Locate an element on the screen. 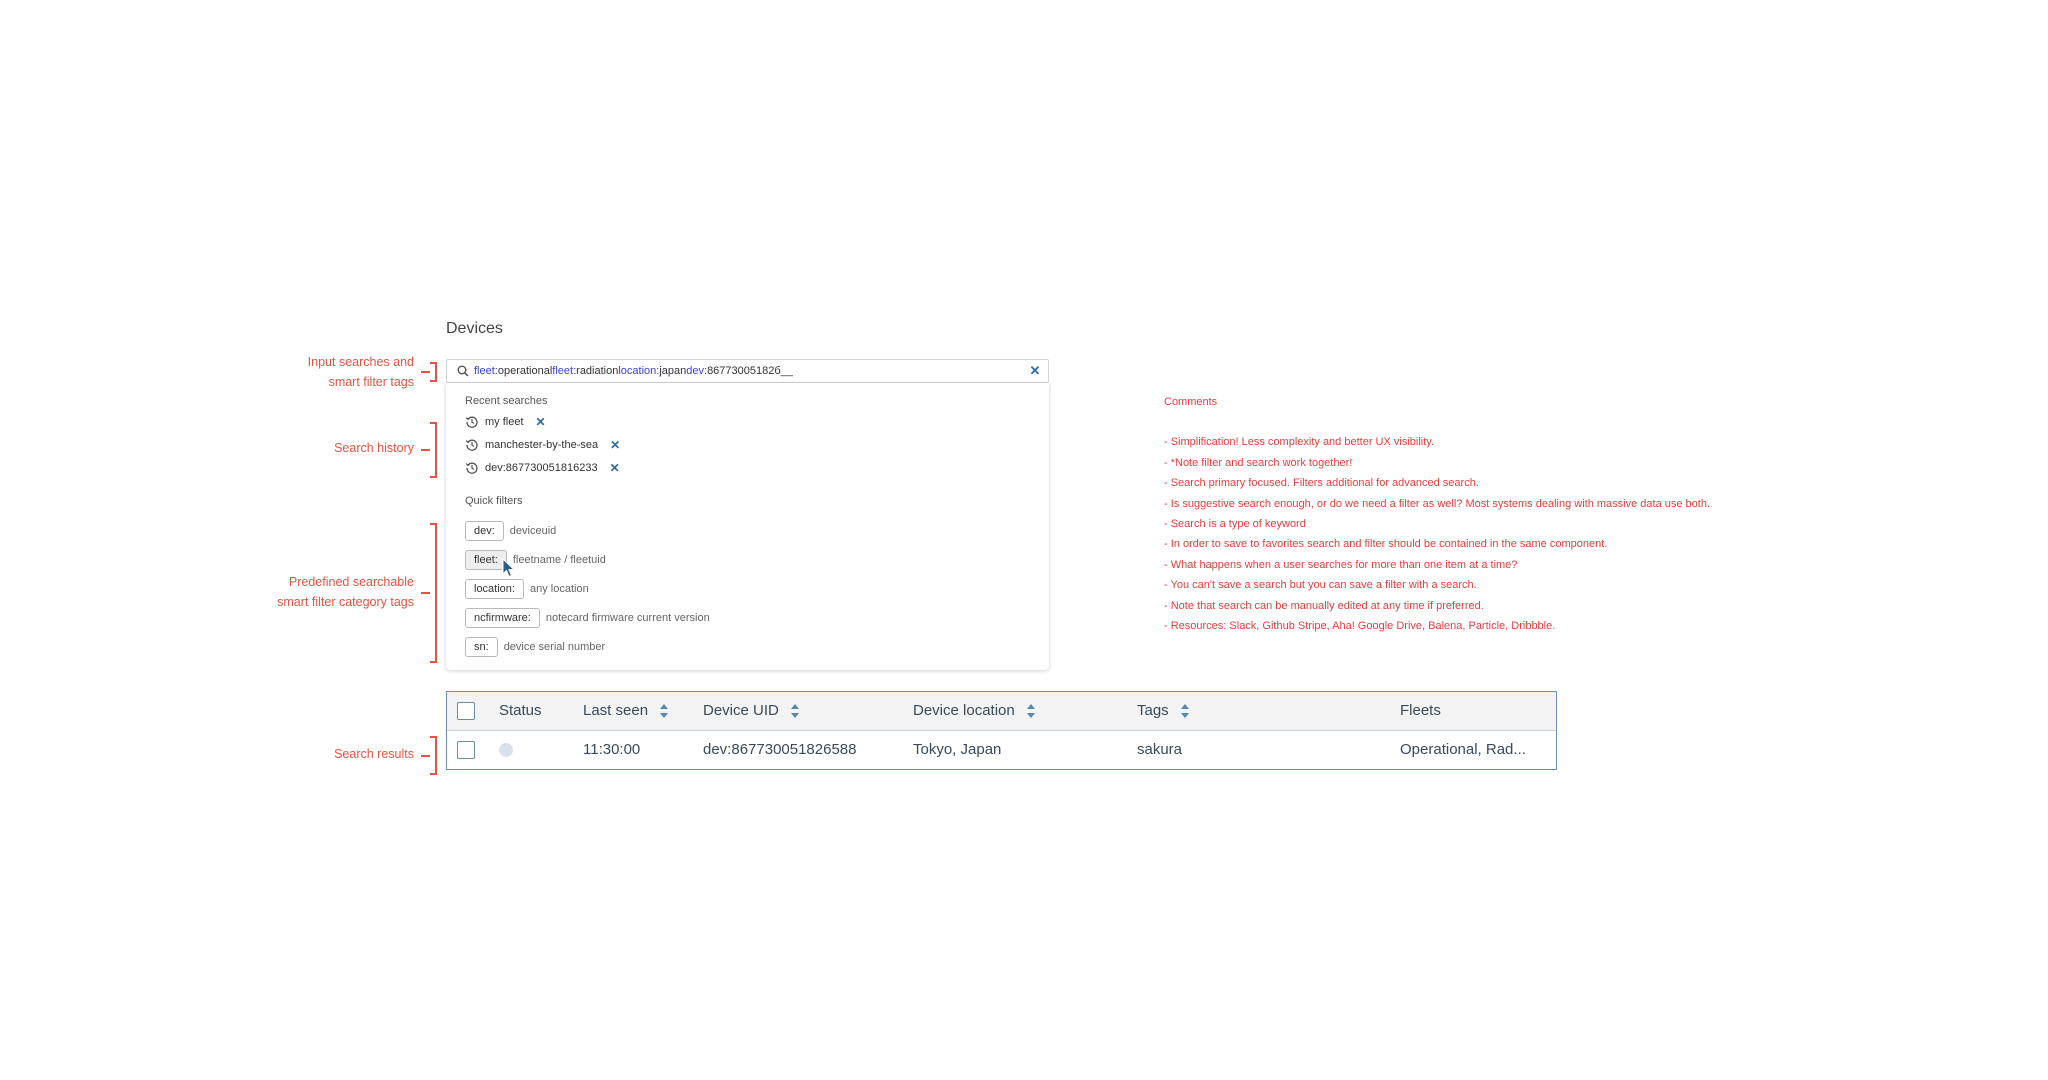 The image size is (2048, 1080). token-value: 86773005182б__ is located at coordinates (750, 371).